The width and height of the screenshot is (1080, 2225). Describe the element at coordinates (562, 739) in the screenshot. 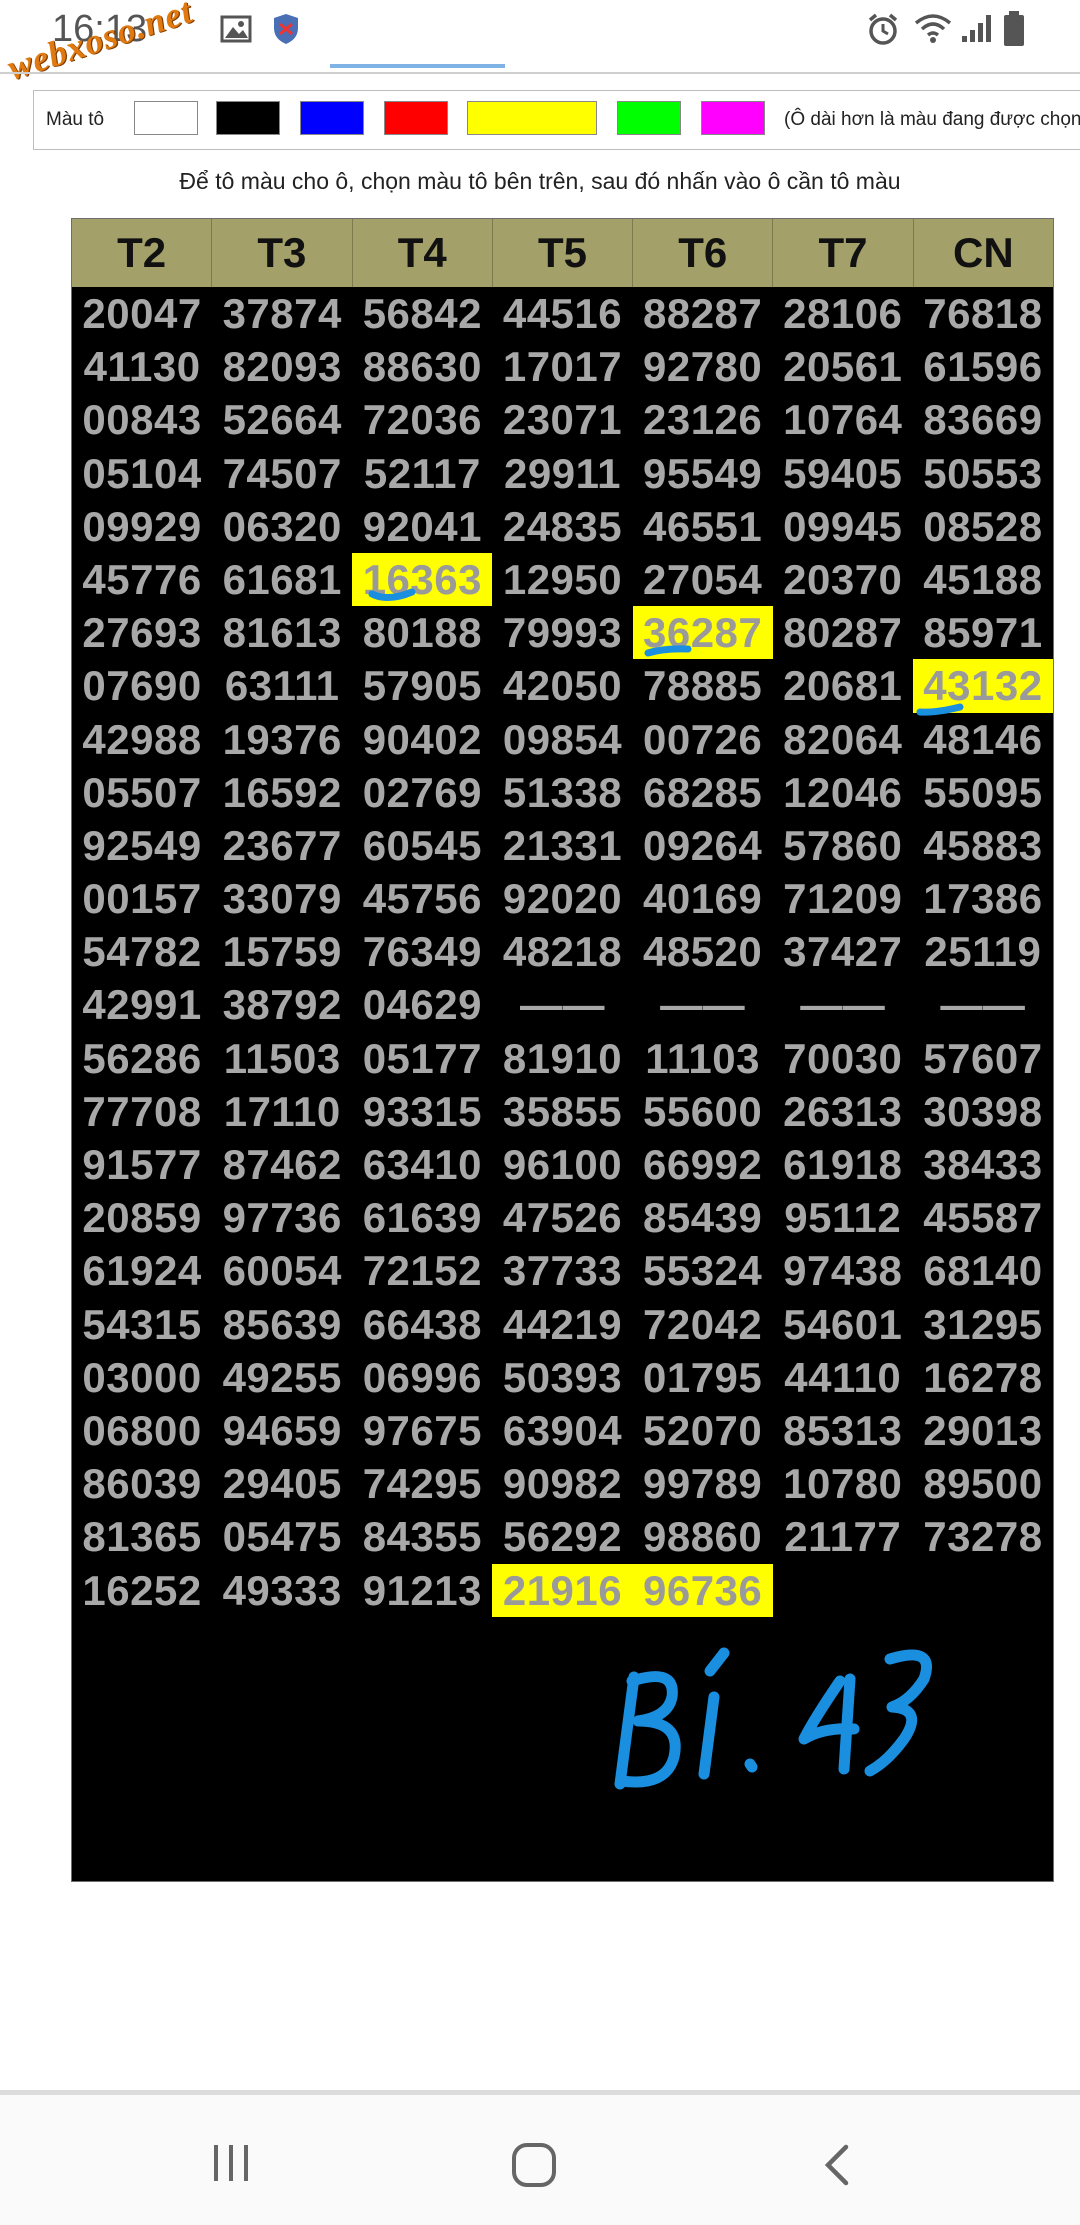

I see `number-cell: 09854` at that location.